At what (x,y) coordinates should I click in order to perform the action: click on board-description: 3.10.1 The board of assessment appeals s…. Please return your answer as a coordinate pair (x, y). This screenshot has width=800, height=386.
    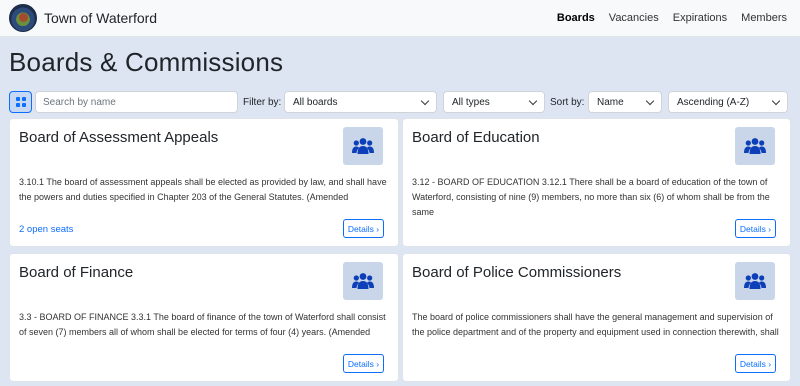
    Looking at the image, I should click on (203, 189).